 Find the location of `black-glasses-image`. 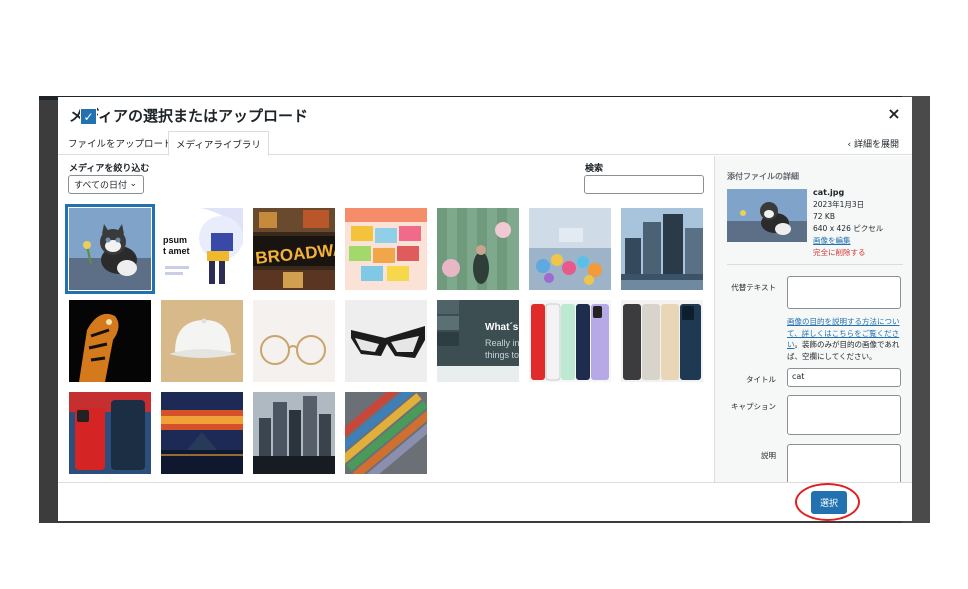

black-glasses-image is located at coordinates (386, 341).